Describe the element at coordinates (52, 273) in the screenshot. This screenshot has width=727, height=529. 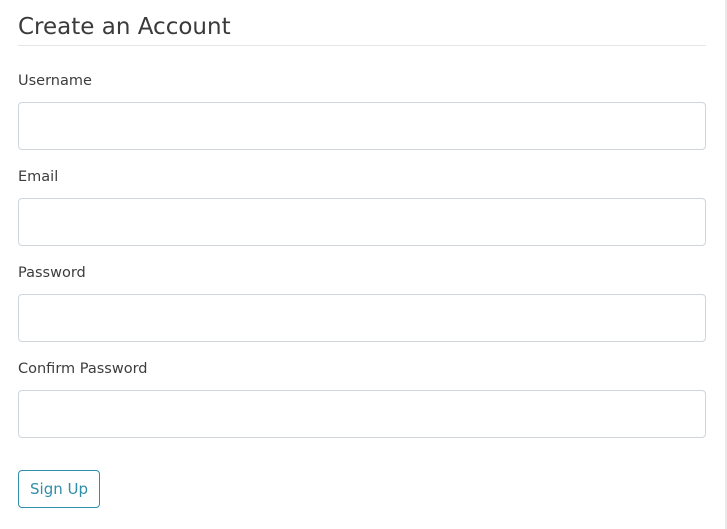
I see `password-label: Password` at that location.